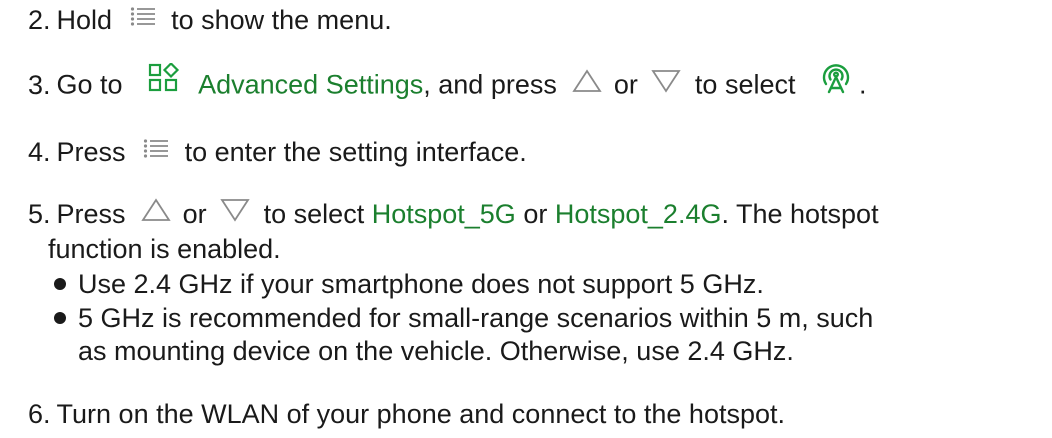 The width and height of the screenshot is (1052, 438). What do you see at coordinates (443, 214) in the screenshot?
I see `keyword-hotspot-5g: Hotspot_5G` at bounding box center [443, 214].